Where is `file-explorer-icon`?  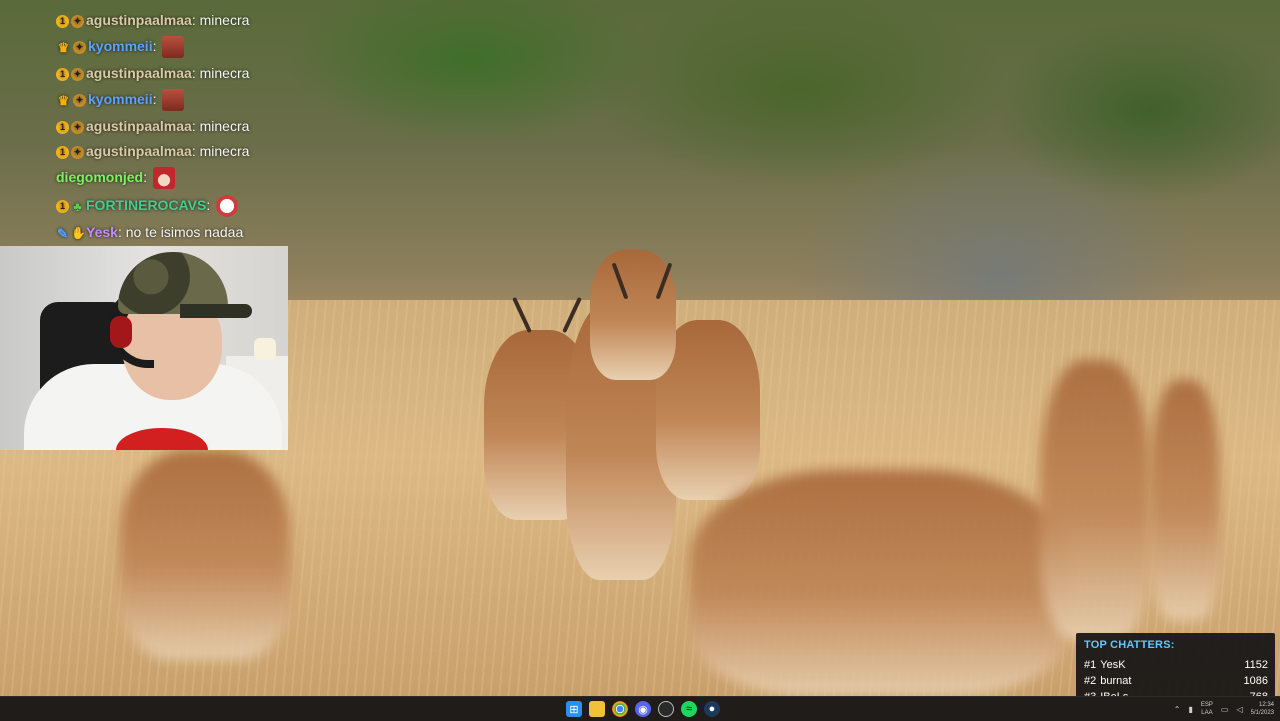 file-explorer-icon is located at coordinates (597, 709).